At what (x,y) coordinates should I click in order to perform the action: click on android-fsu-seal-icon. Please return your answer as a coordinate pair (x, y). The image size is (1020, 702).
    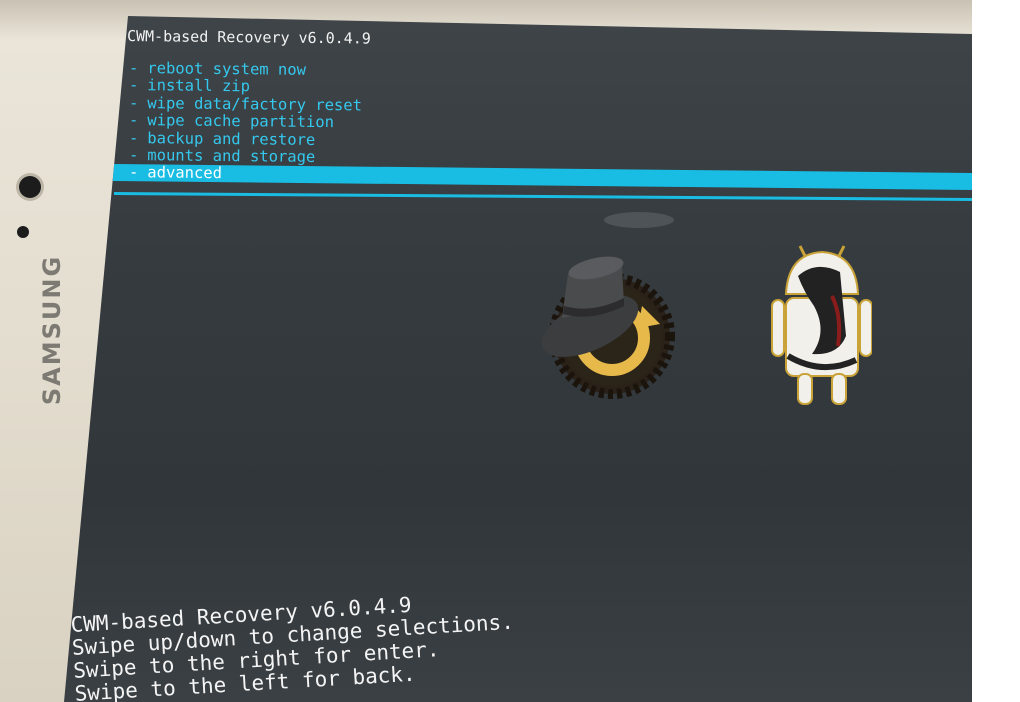
    Looking at the image, I should click on (821, 325).